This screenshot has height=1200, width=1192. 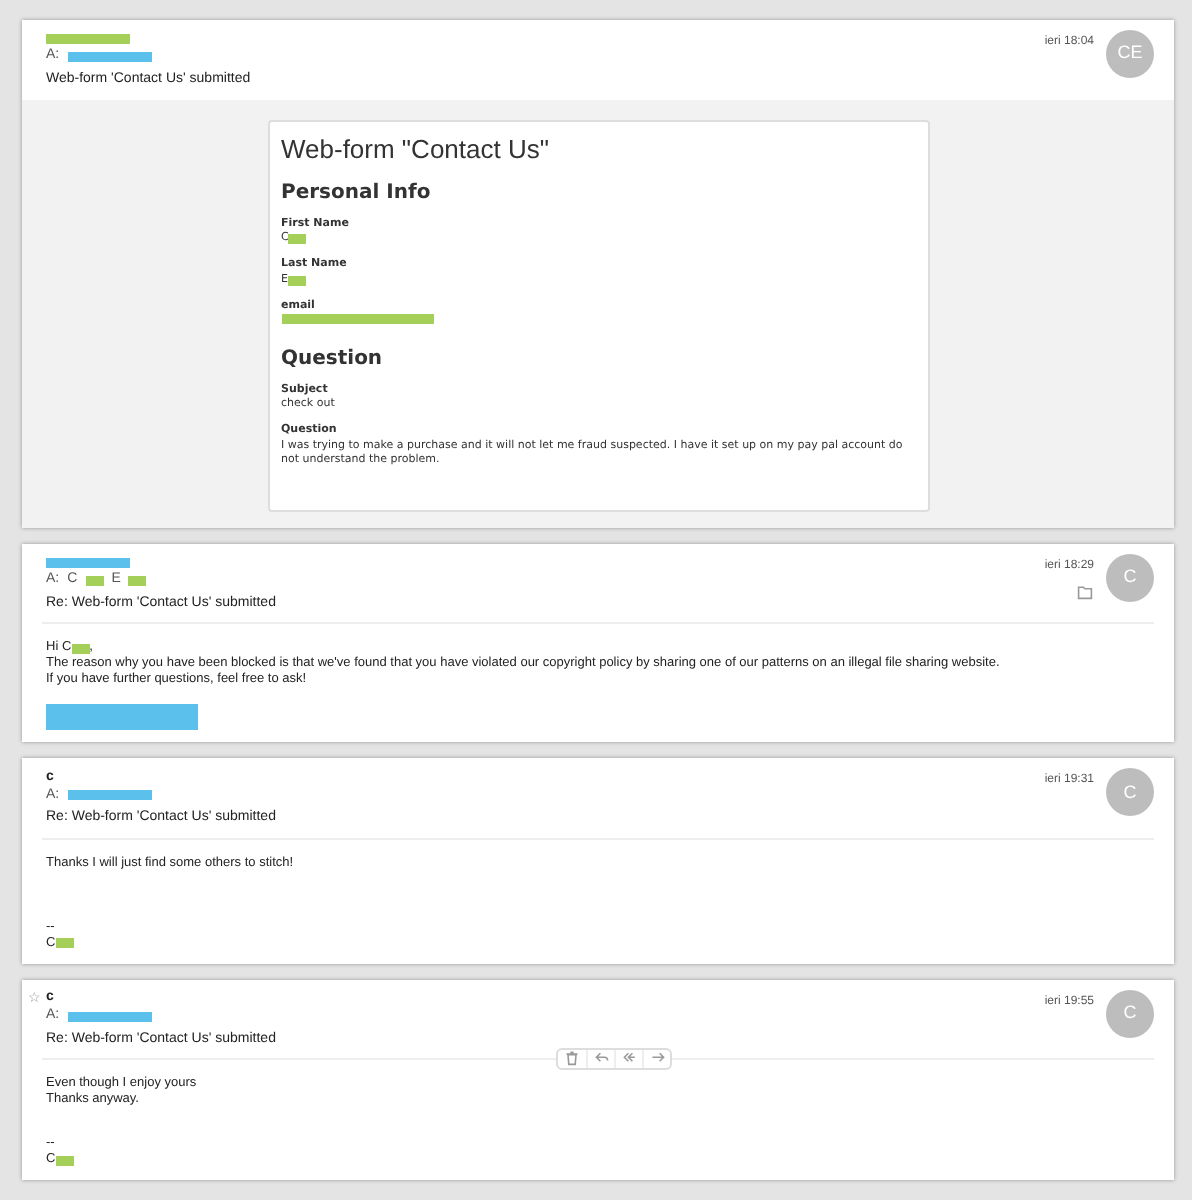 I want to click on reply-all-icon, so click(x=629, y=1058).